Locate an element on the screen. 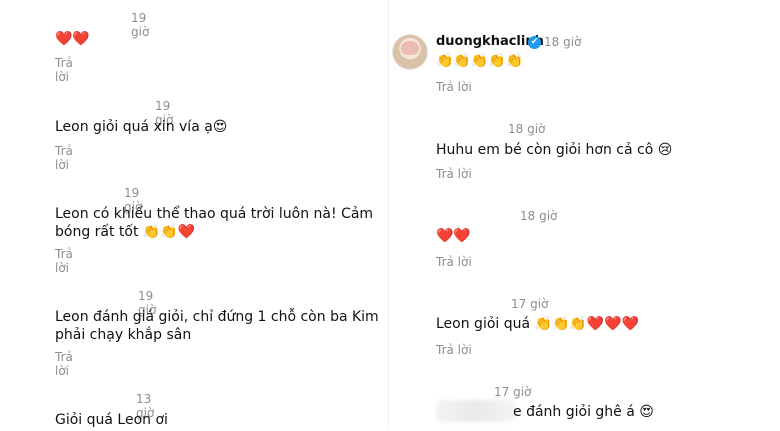  comment-time: 19 giờ is located at coordinates (140, 25).